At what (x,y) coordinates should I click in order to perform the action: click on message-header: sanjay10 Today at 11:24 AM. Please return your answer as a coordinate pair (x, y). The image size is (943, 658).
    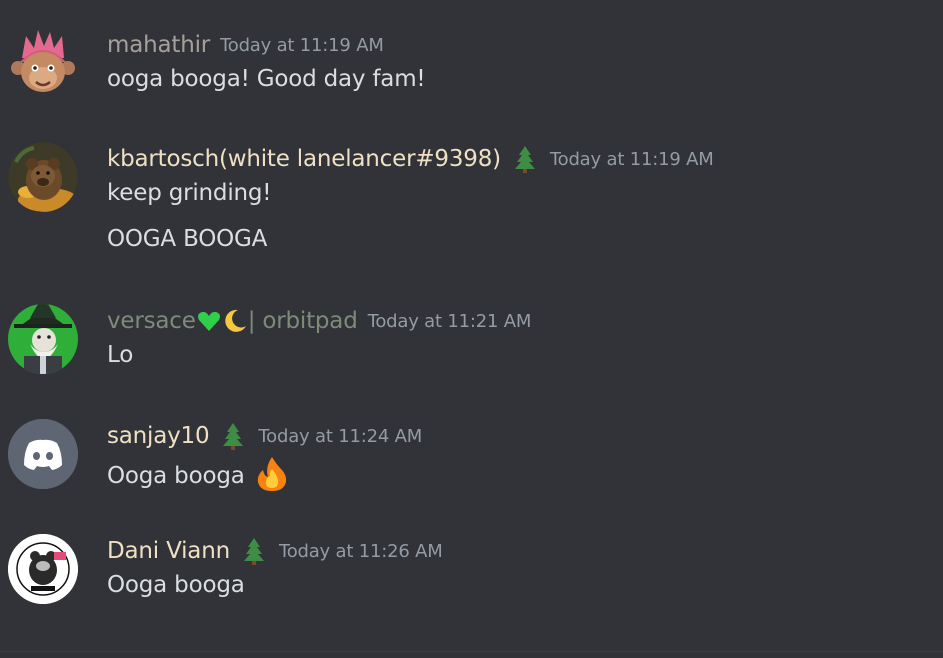
    Looking at the image, I should click on (264, 436).